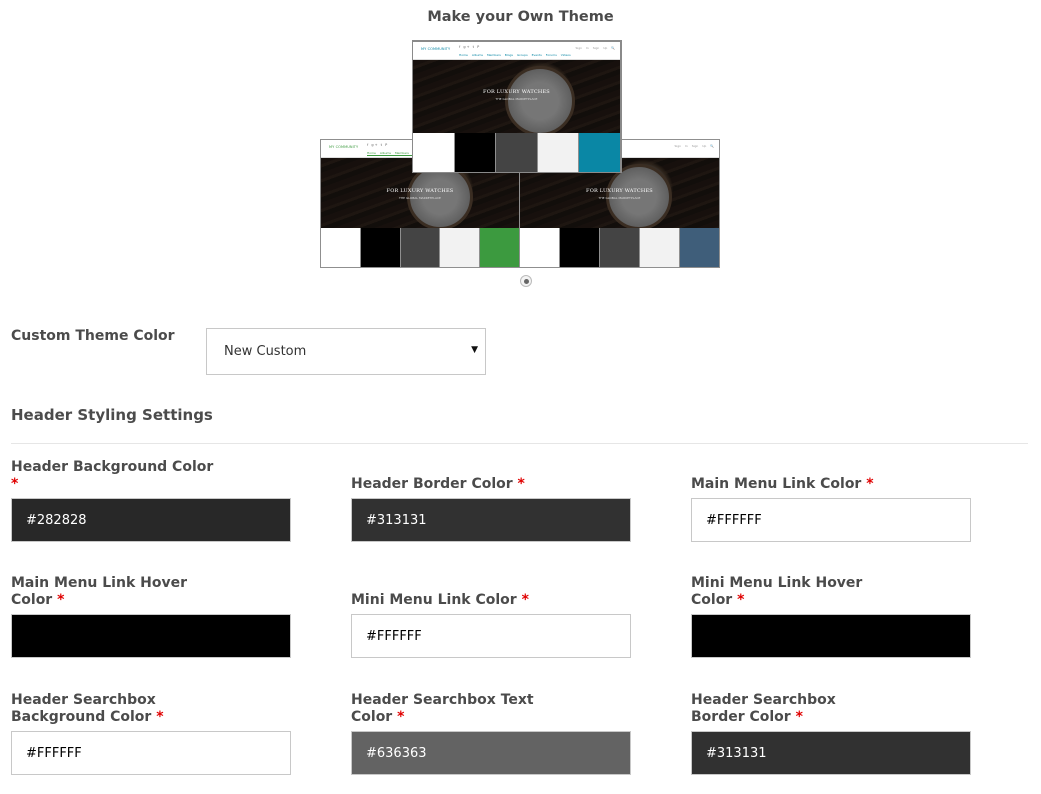 This screenshot has width=1041, height=794. I want to click on field-label-mini-menu-link-color: Mini Menu Link Color *, so click(440, 600).